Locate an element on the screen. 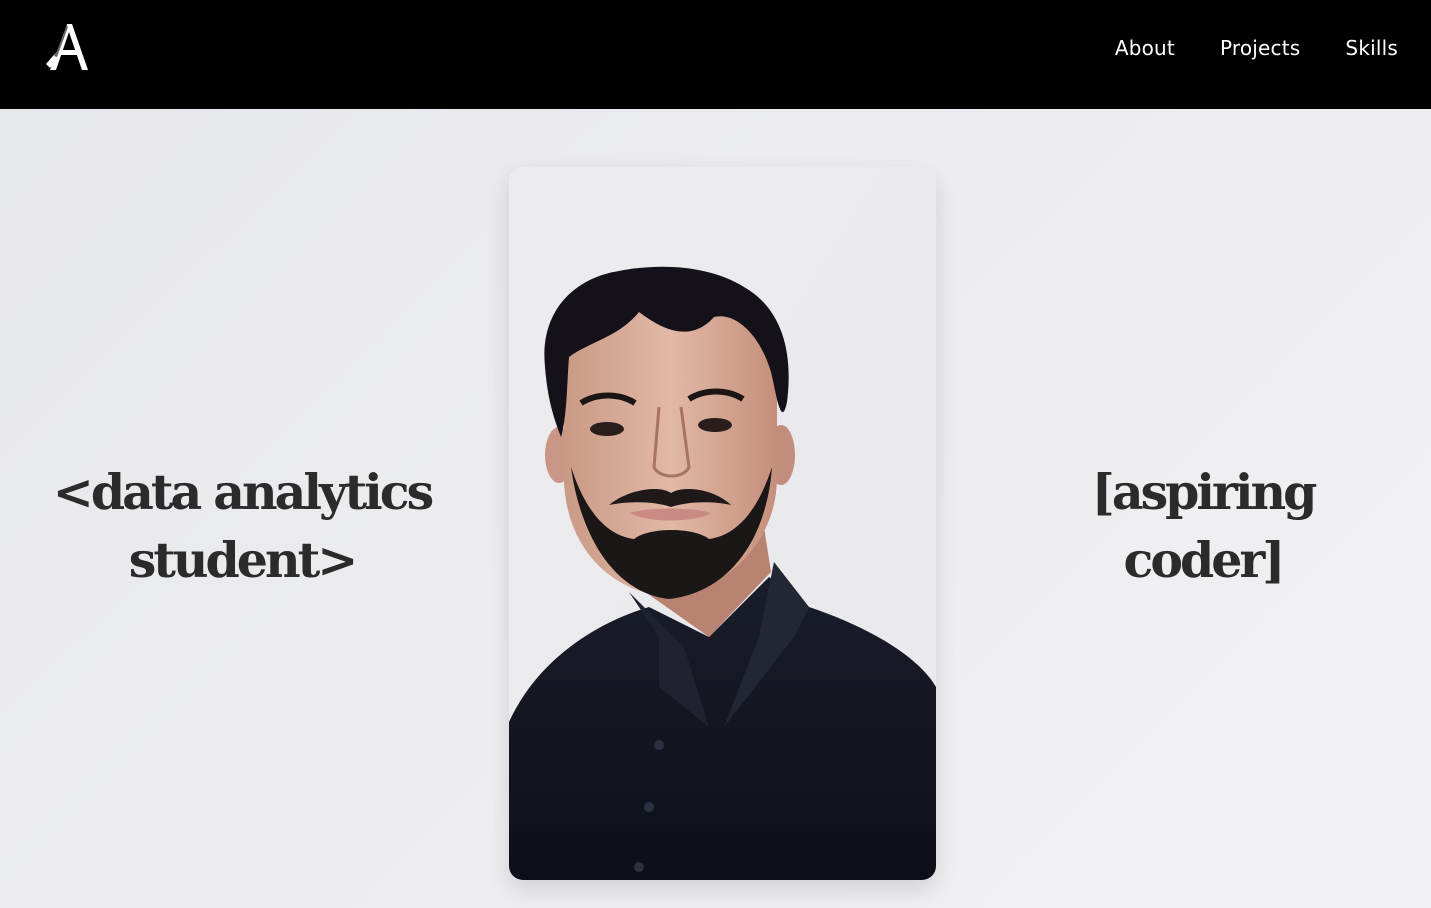 The image size is (1431, 908). left-tagline: <data analytics student> is located at coordinates (242, 526).